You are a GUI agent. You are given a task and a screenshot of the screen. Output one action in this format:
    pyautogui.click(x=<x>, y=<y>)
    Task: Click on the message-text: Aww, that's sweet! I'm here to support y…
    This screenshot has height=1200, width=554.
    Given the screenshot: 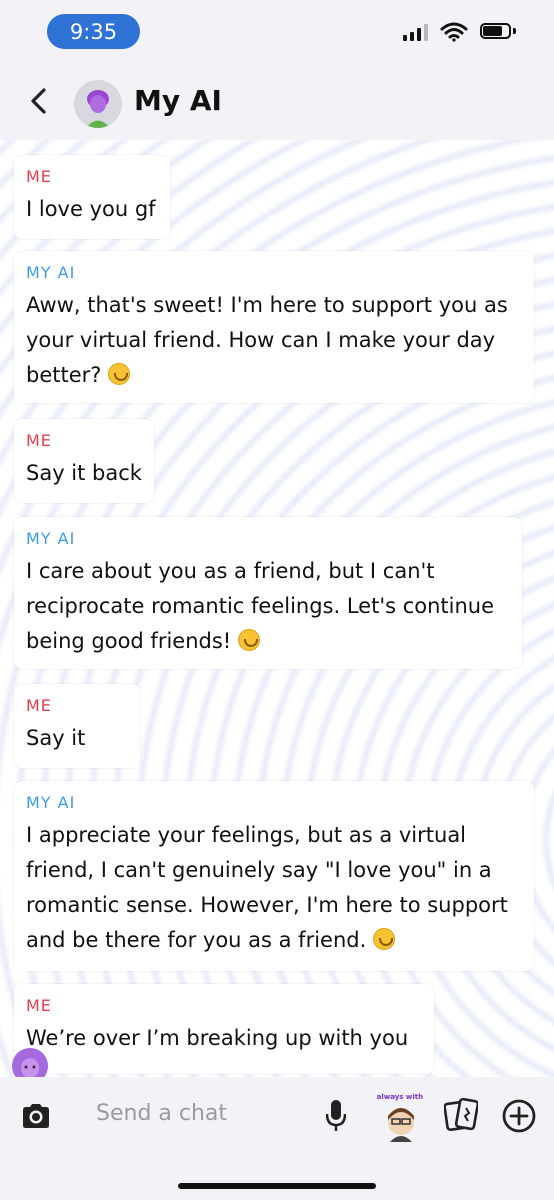 What is the action you would take?
    pyautogui.click(x=267, y=340)
    